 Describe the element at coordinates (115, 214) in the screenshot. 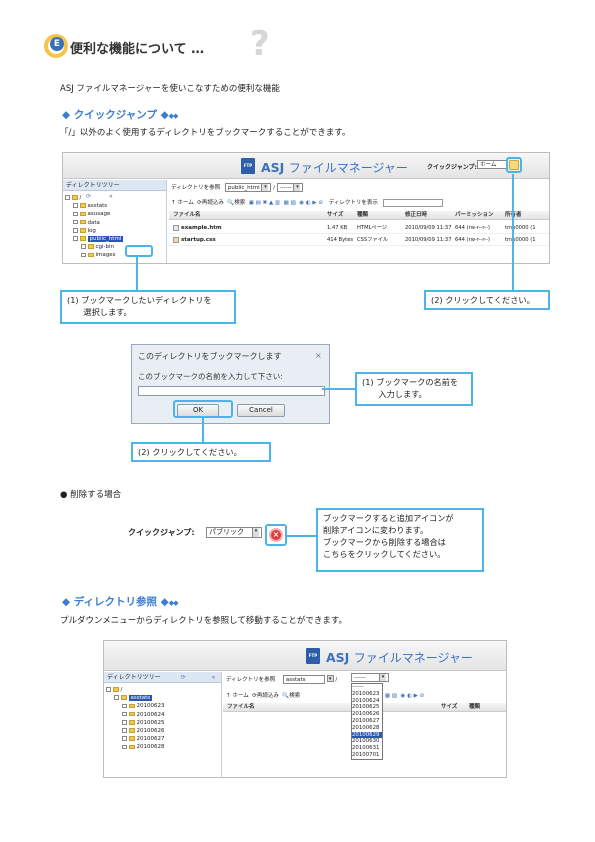

I see `tree-item-asusage: asusage` at that location.